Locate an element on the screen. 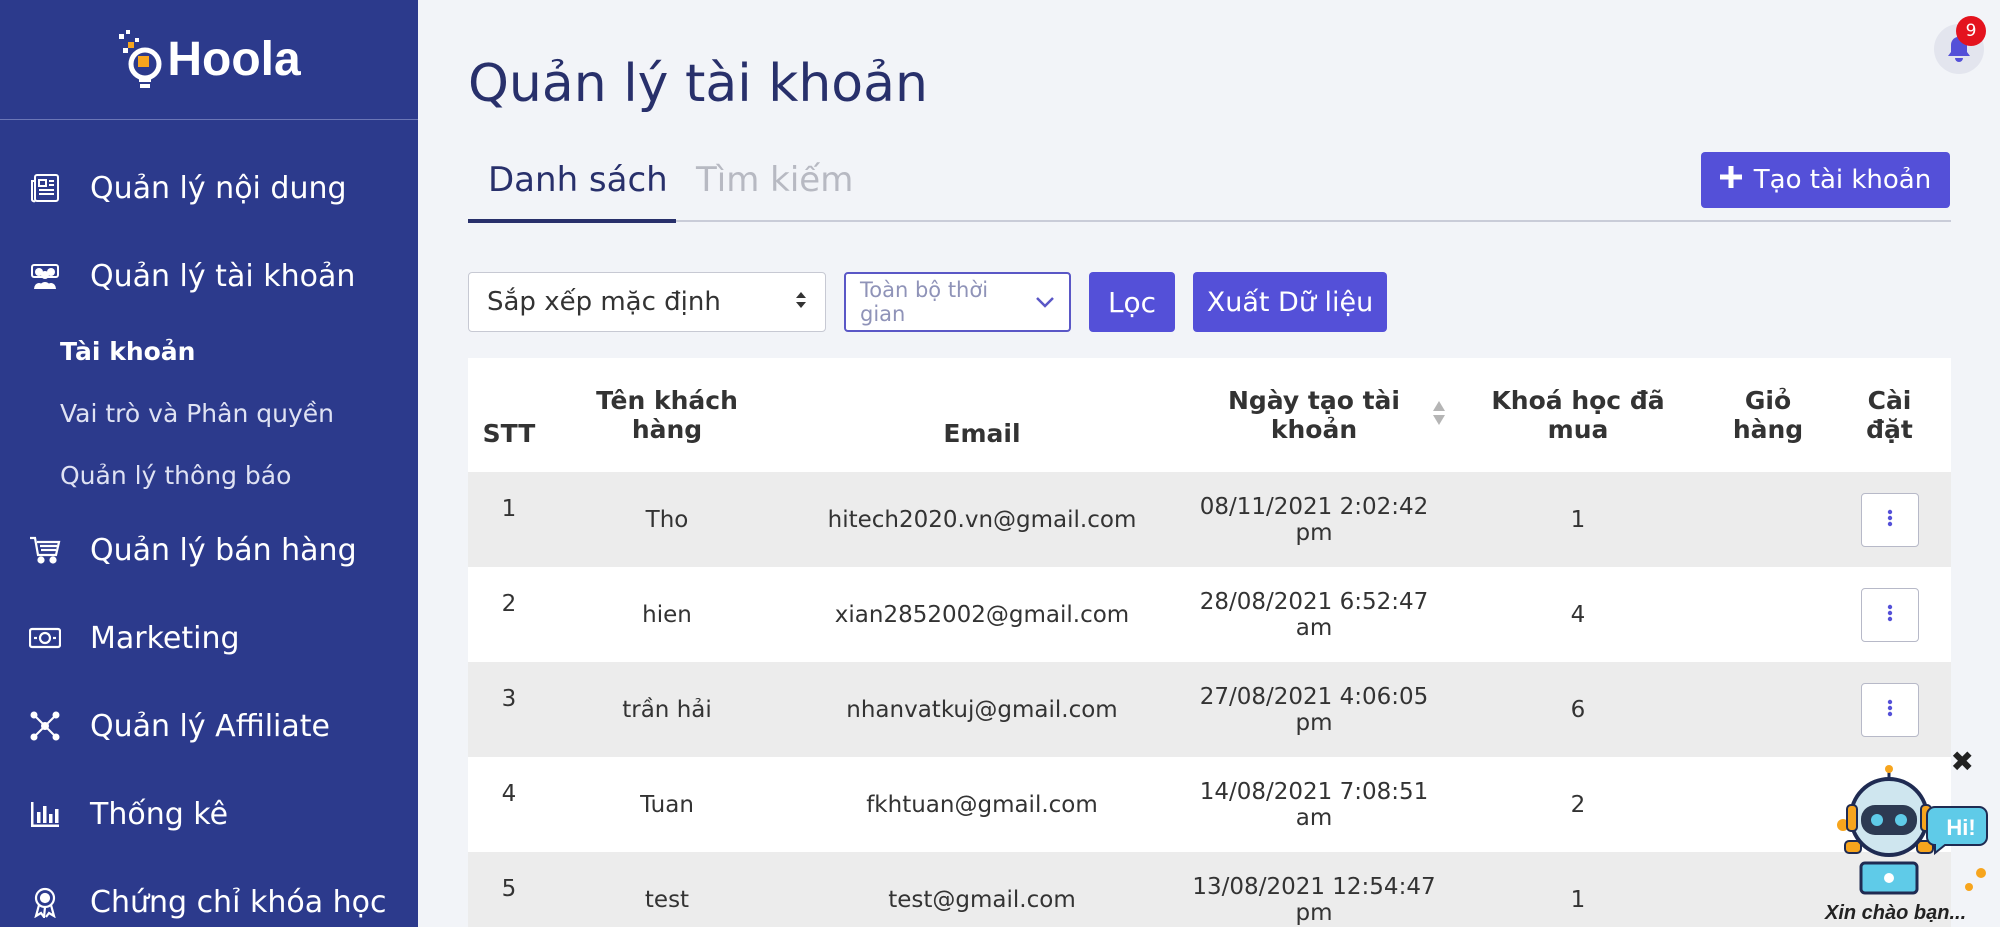  create-account-button: Tạo tài khoản is located at coordinates (1825, 180).